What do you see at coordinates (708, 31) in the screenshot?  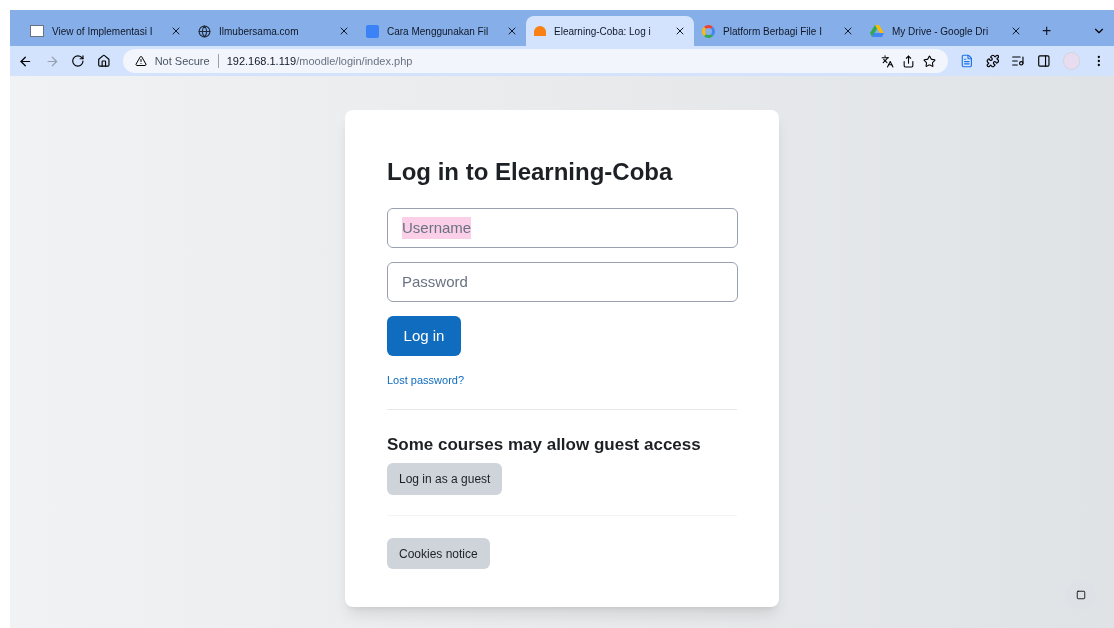 I see `circle-g-icon` at bounding box center [708, 31].